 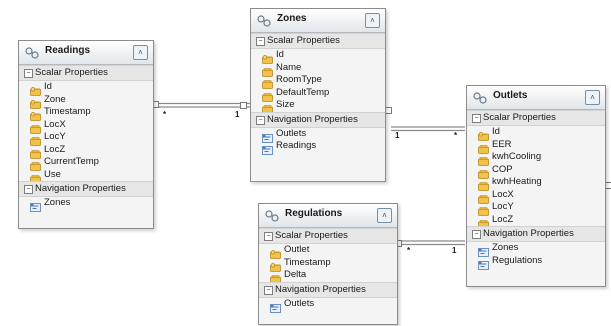 I want to click on property-label: Name, so click(x=289, y=67).